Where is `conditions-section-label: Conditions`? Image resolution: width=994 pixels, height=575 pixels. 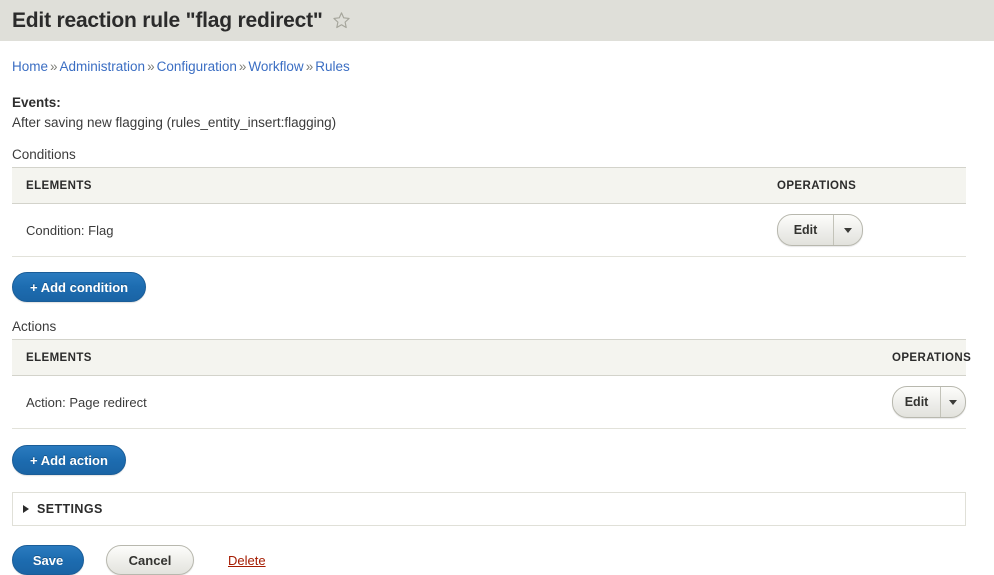
conditions-section-label: Conditions is located at coordinates (44, 154).